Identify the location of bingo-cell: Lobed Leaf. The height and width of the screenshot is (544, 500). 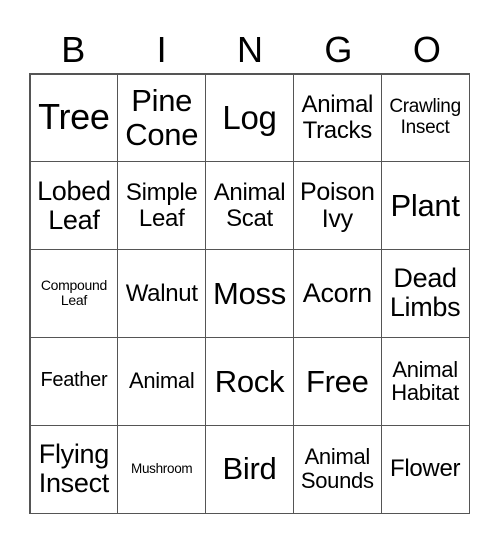
(74, 206).